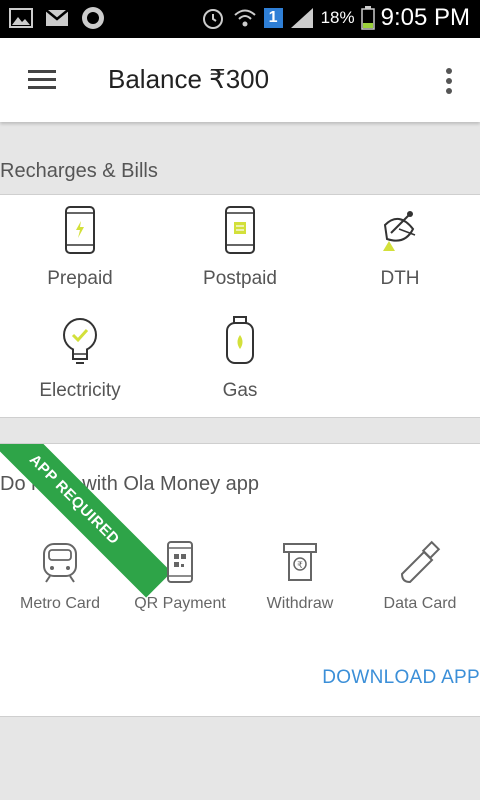 The width and height of the screenshot is (480, 800). What do you see at coordinates (425, 17) in the screenshot?
I see `clock: 9:05 PM` at bounding box center [425, 17].